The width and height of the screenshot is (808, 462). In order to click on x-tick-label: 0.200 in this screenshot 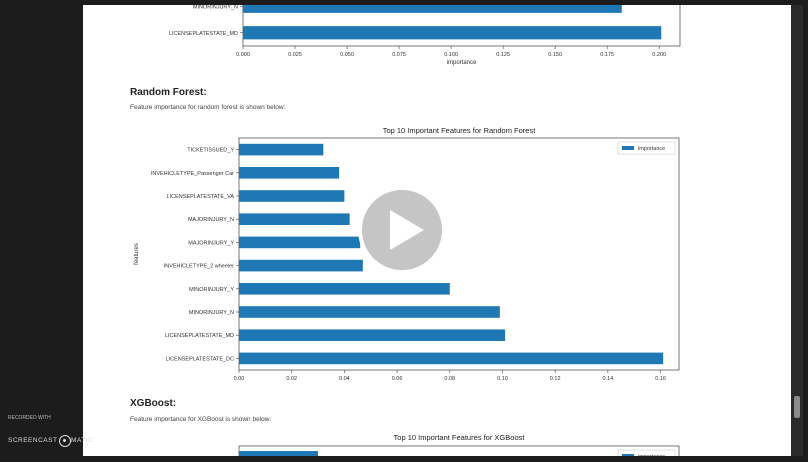, I will do `click(659, 55)`.